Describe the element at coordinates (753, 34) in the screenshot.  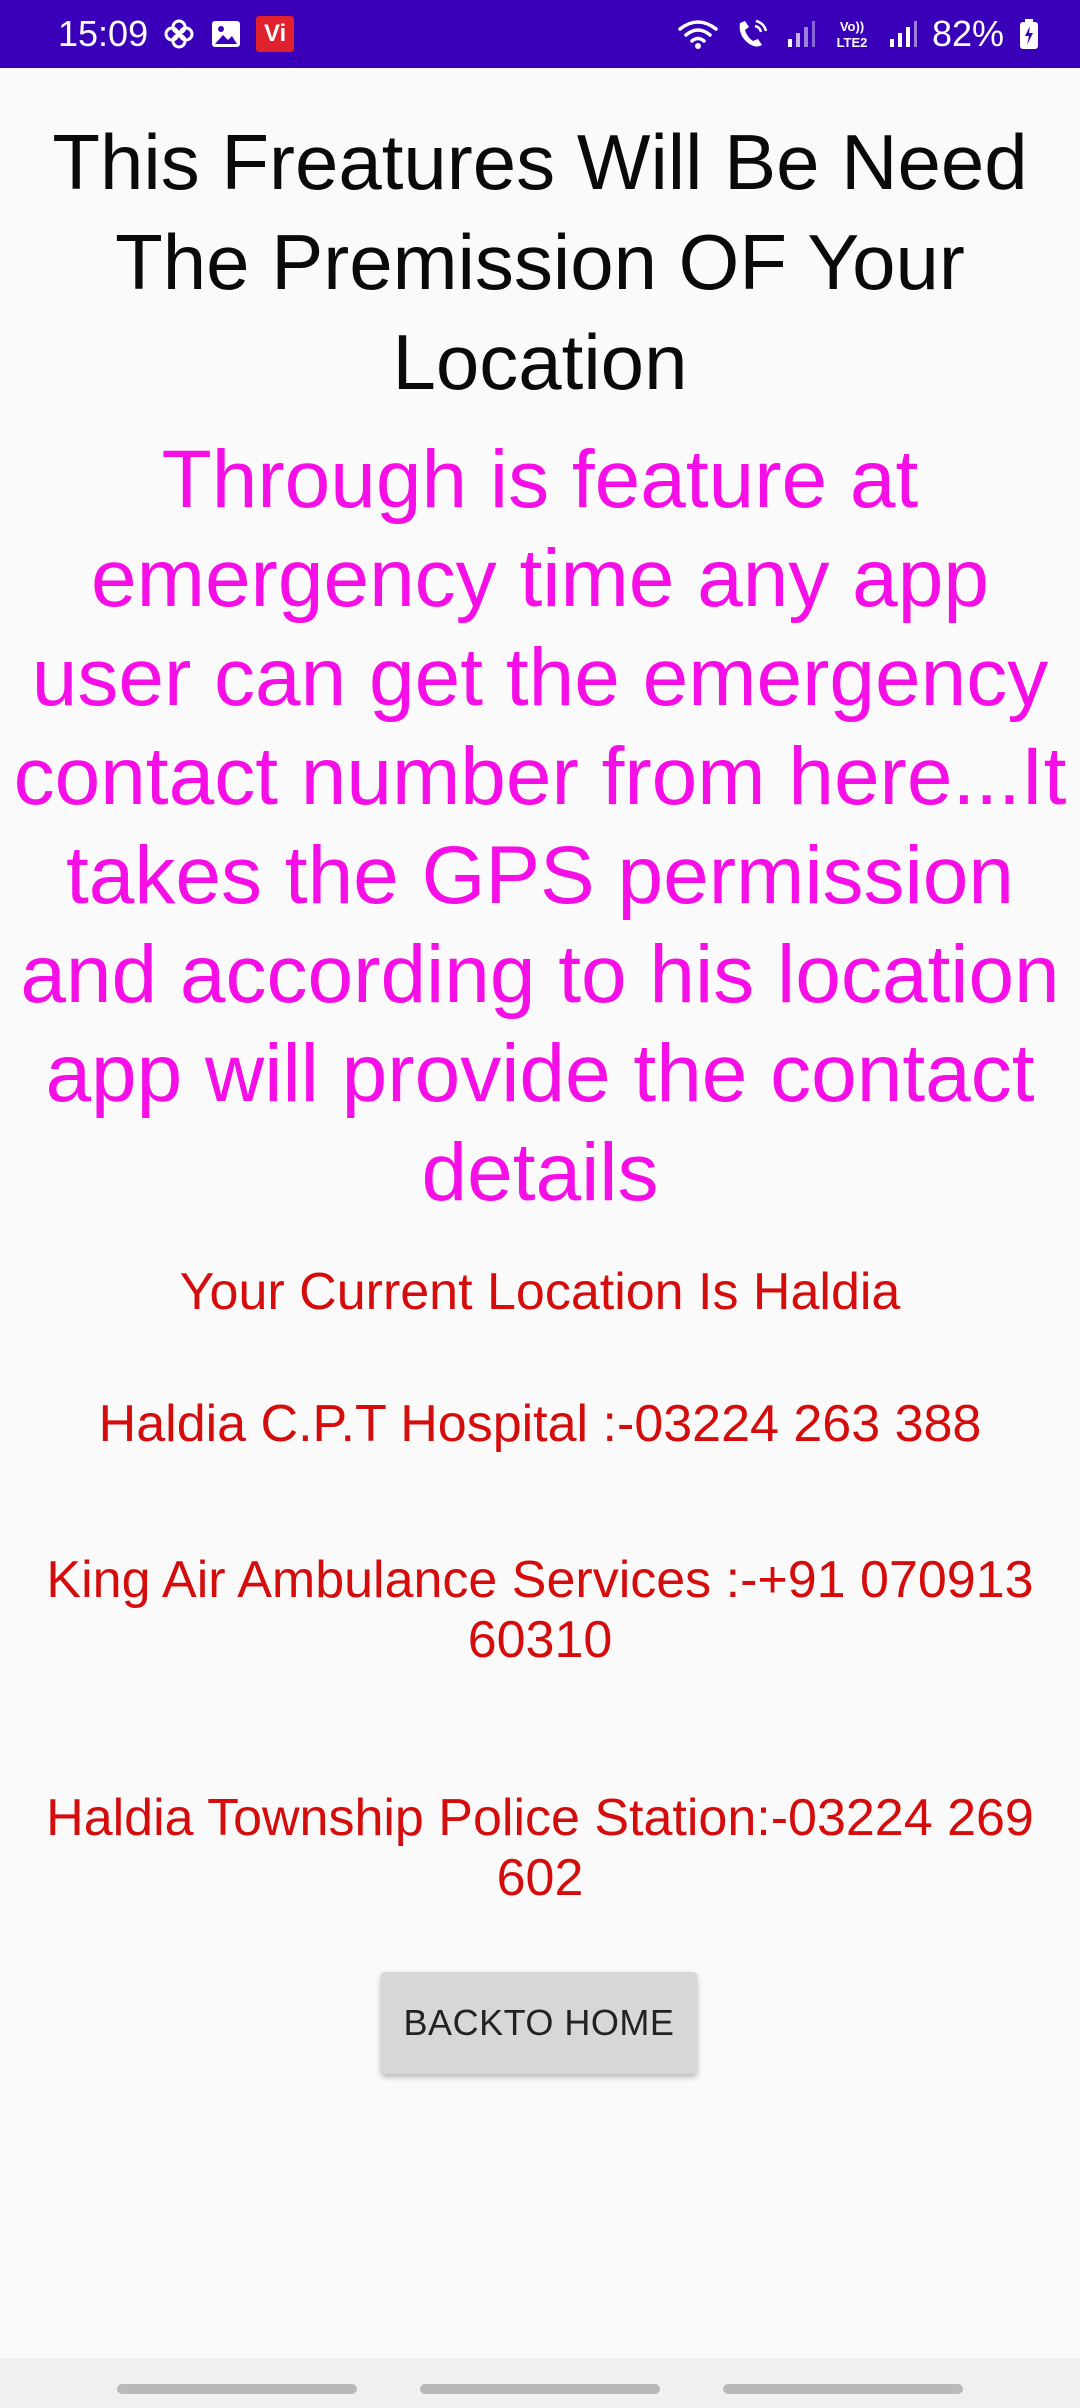
I see `wifi-calling-icon` at that location.